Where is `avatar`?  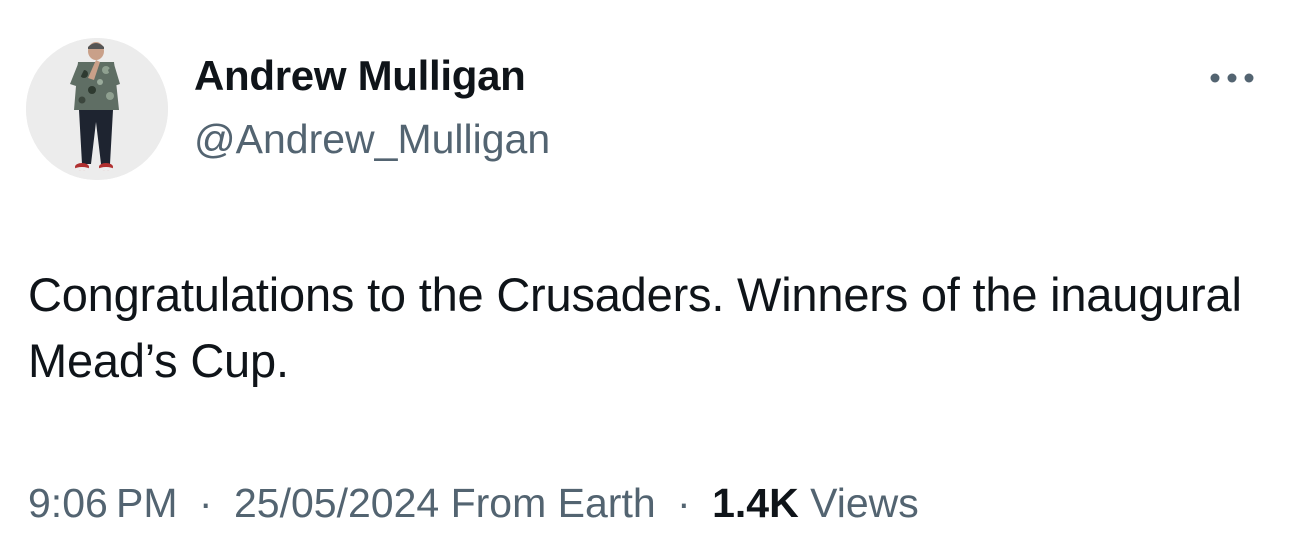
avatar is located at coordinates (97, 109).